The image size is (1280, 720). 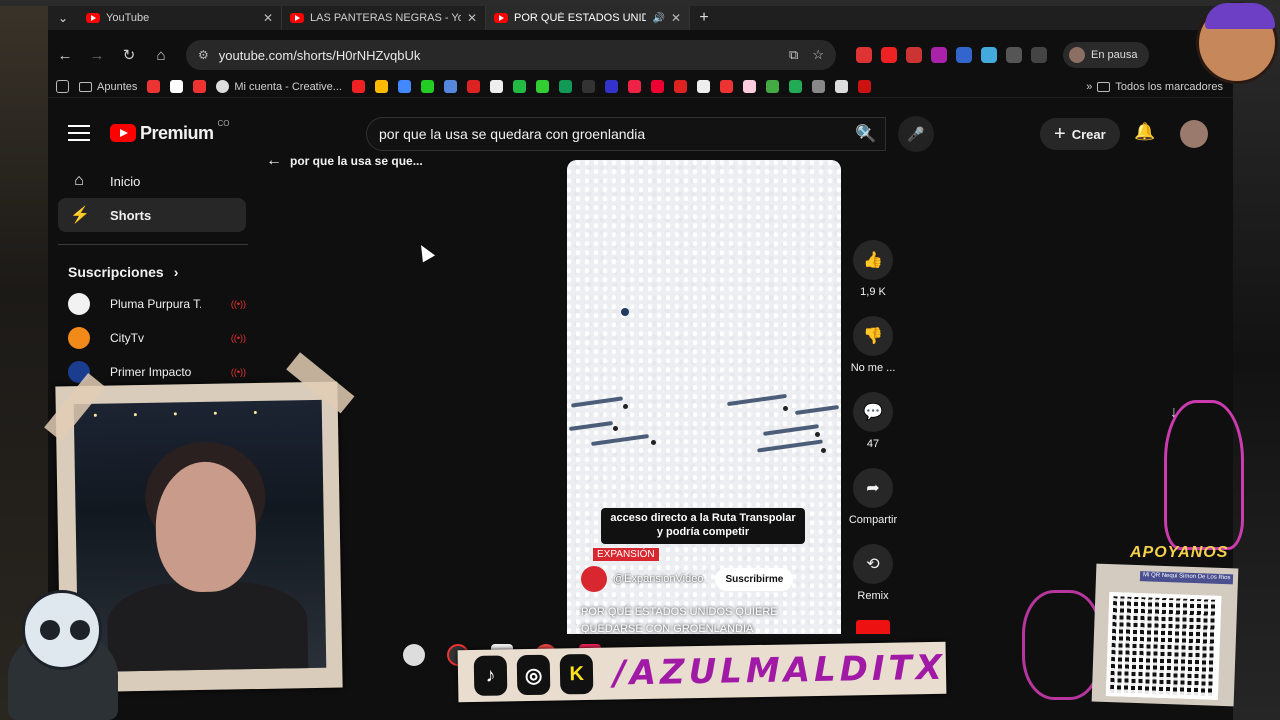 What do you see at coordinates (65, 55) in the screenshot?
I see `back-icon: ←` at bounding box center [65, 55].